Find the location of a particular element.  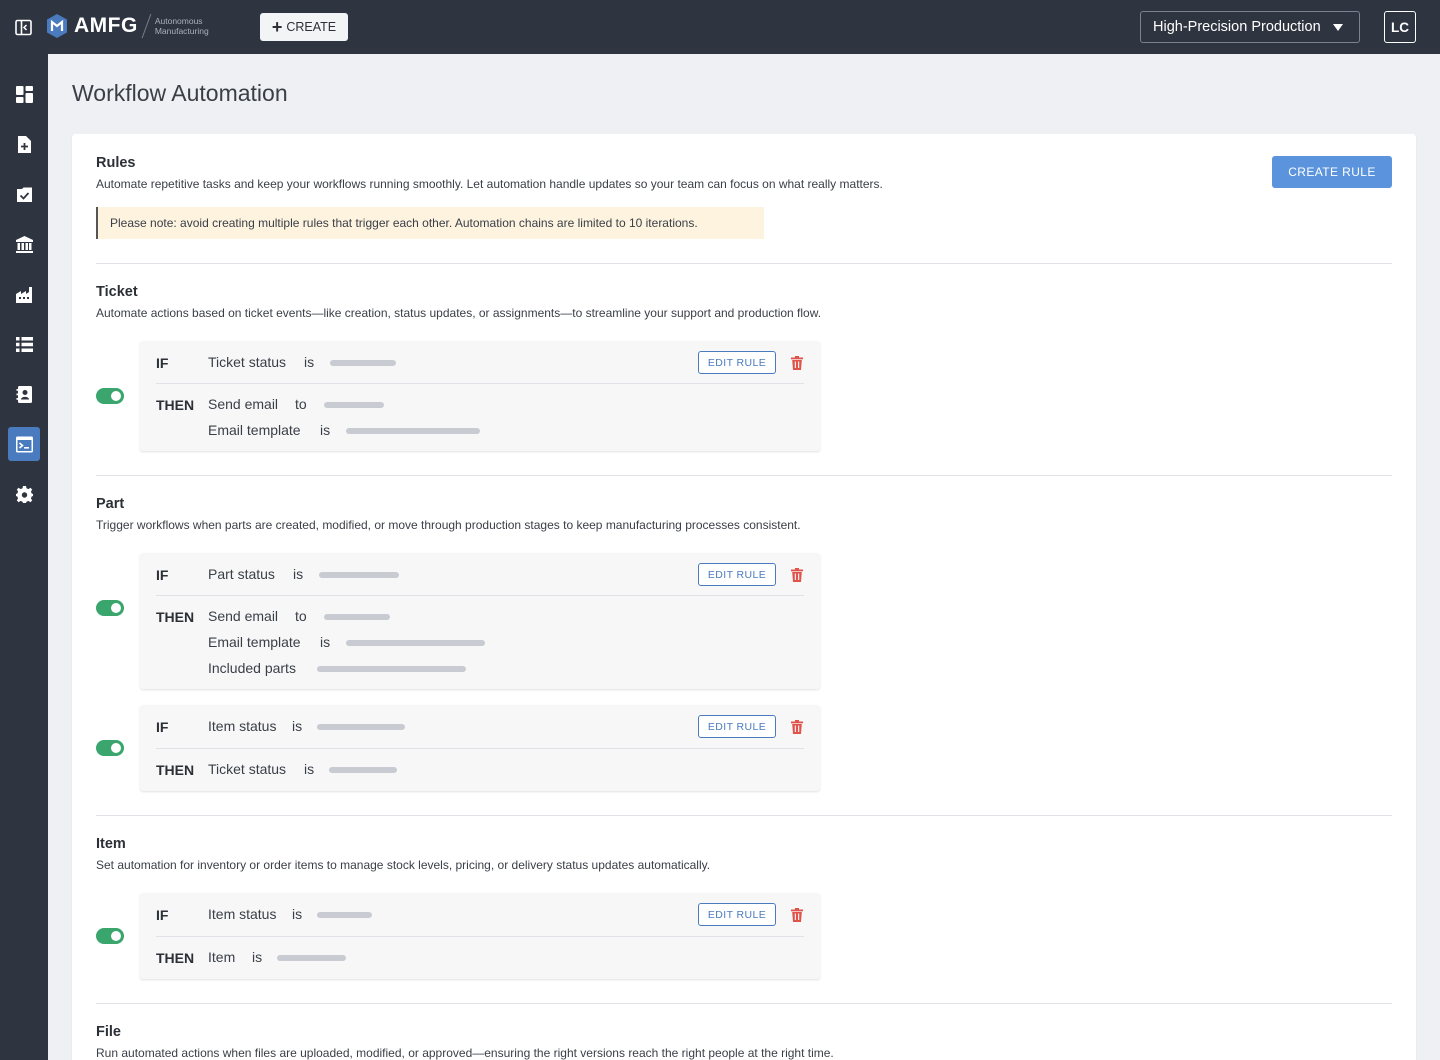

sidebar-item-list is located at coordinates (24, 344).